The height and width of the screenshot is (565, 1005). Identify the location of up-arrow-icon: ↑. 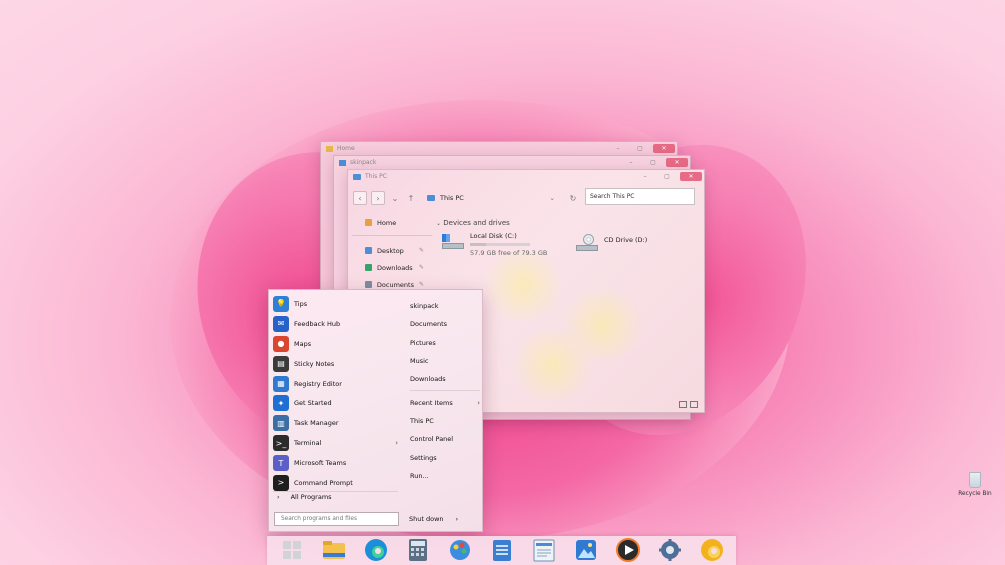
(411, 198).